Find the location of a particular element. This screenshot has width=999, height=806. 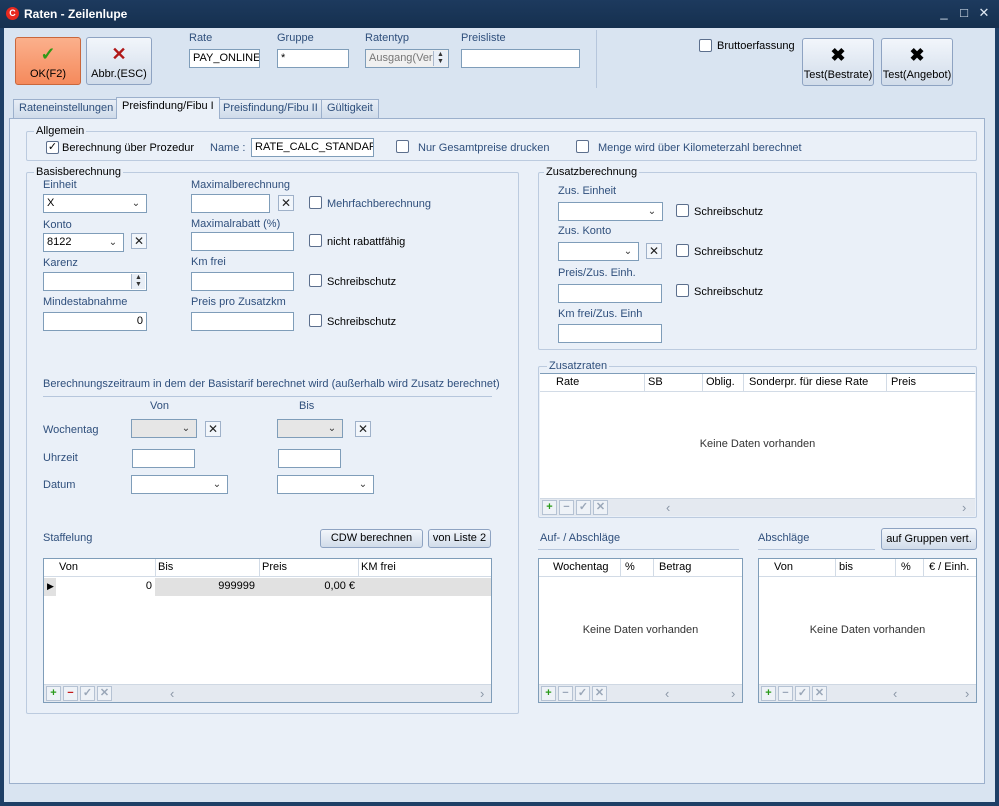

mehrfach-checkbox is located at coordinates (315, 202).